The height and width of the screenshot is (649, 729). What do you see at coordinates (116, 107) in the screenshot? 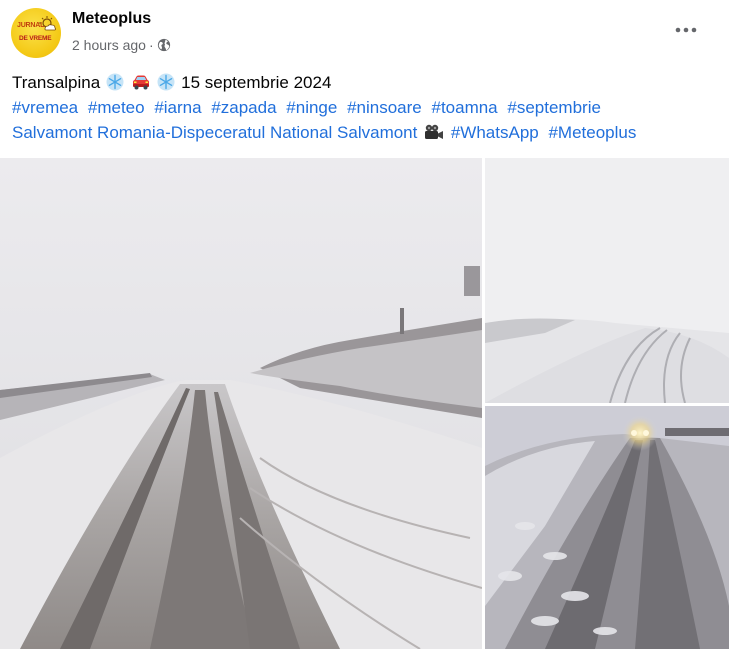
I see `hashtag-link: #meteo` at bounding box center [116, 107].